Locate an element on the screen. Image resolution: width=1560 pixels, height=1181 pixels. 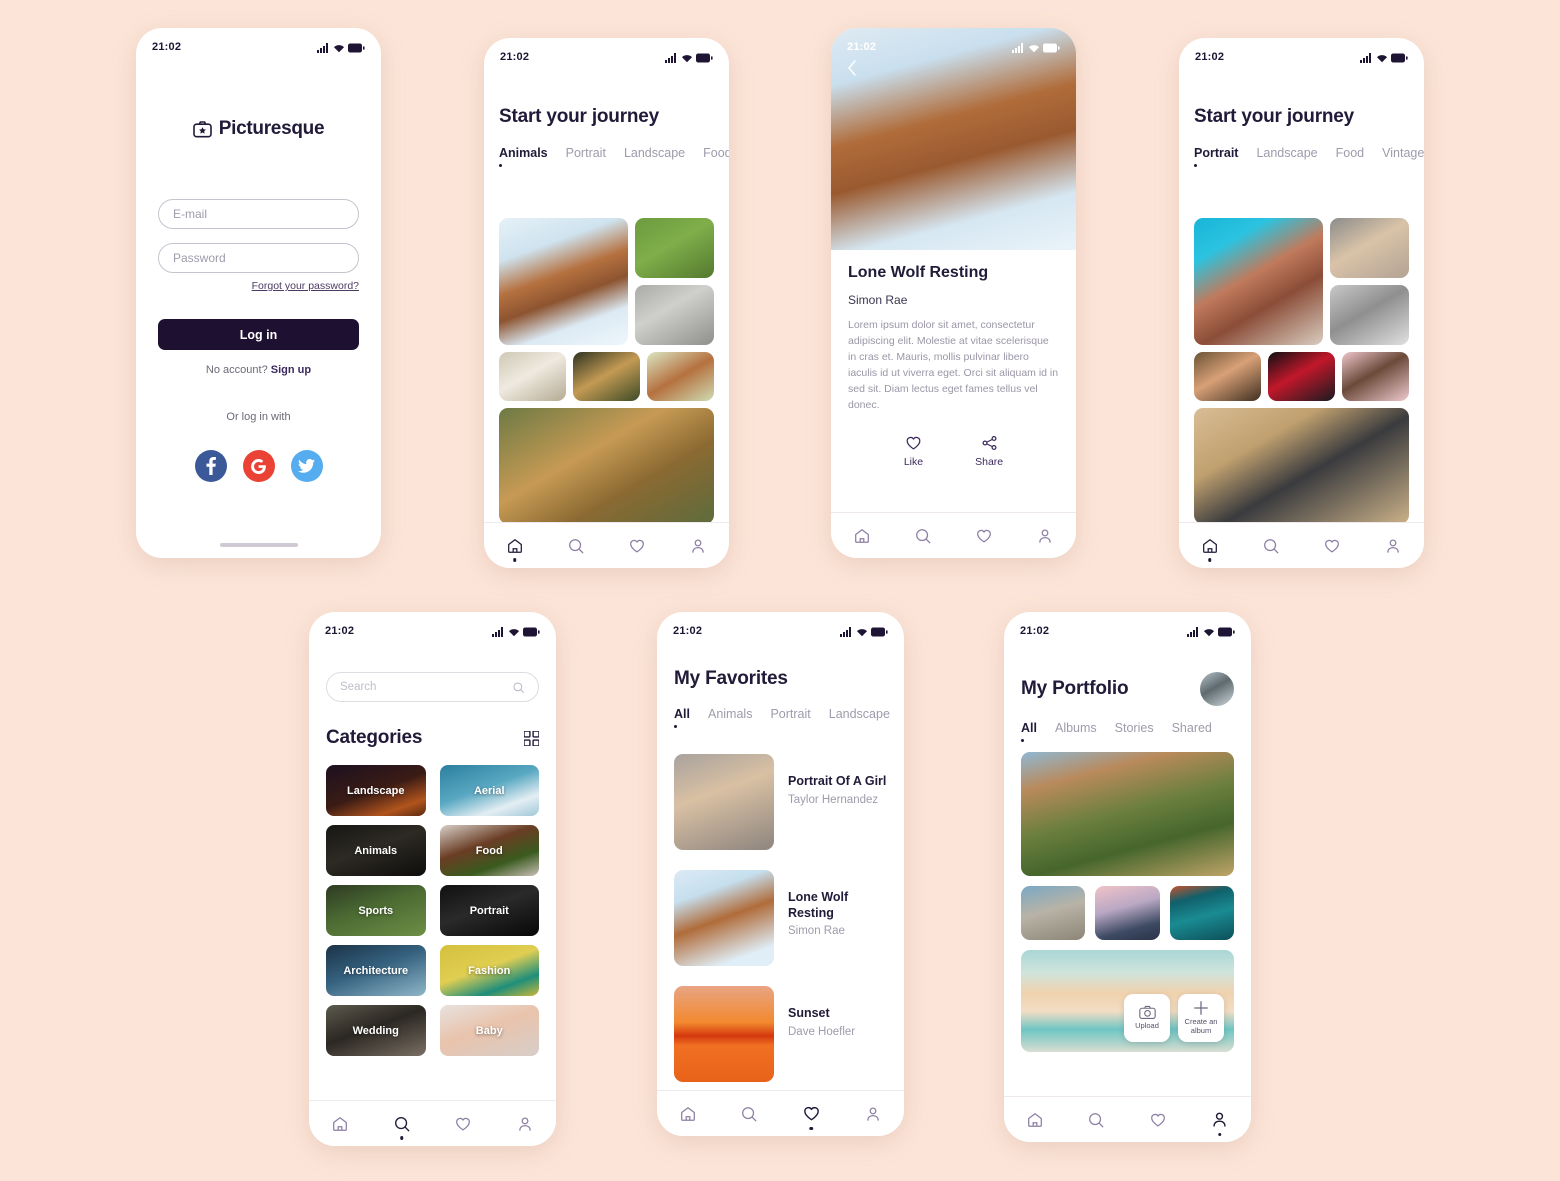
photo-man-grayscale-smiling is located at coordinates (1369, 315).